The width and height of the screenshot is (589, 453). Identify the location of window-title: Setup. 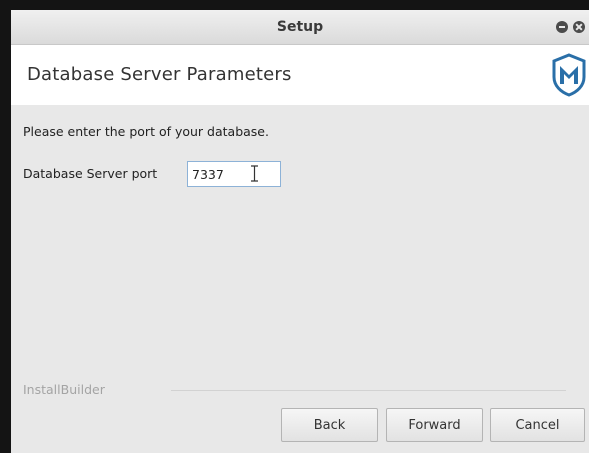
(300, 27).